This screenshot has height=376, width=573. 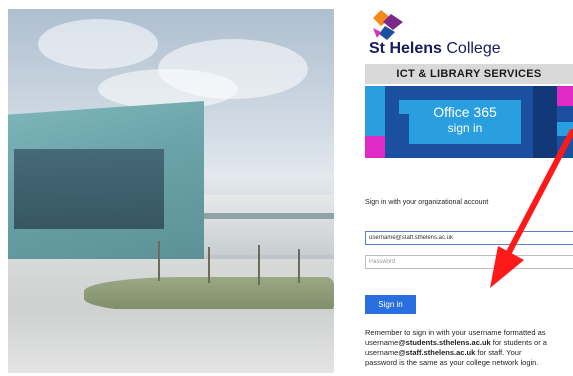 I want to click on username-input, so click(x=469, y=238).